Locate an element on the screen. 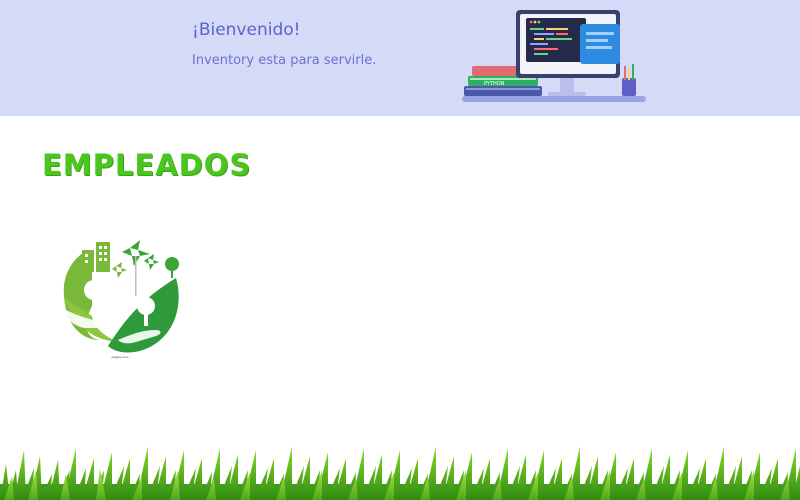 The height and width of the screenshot is (500, 800). logo-caption: pngtree.com is located at coordinates (120, 357).